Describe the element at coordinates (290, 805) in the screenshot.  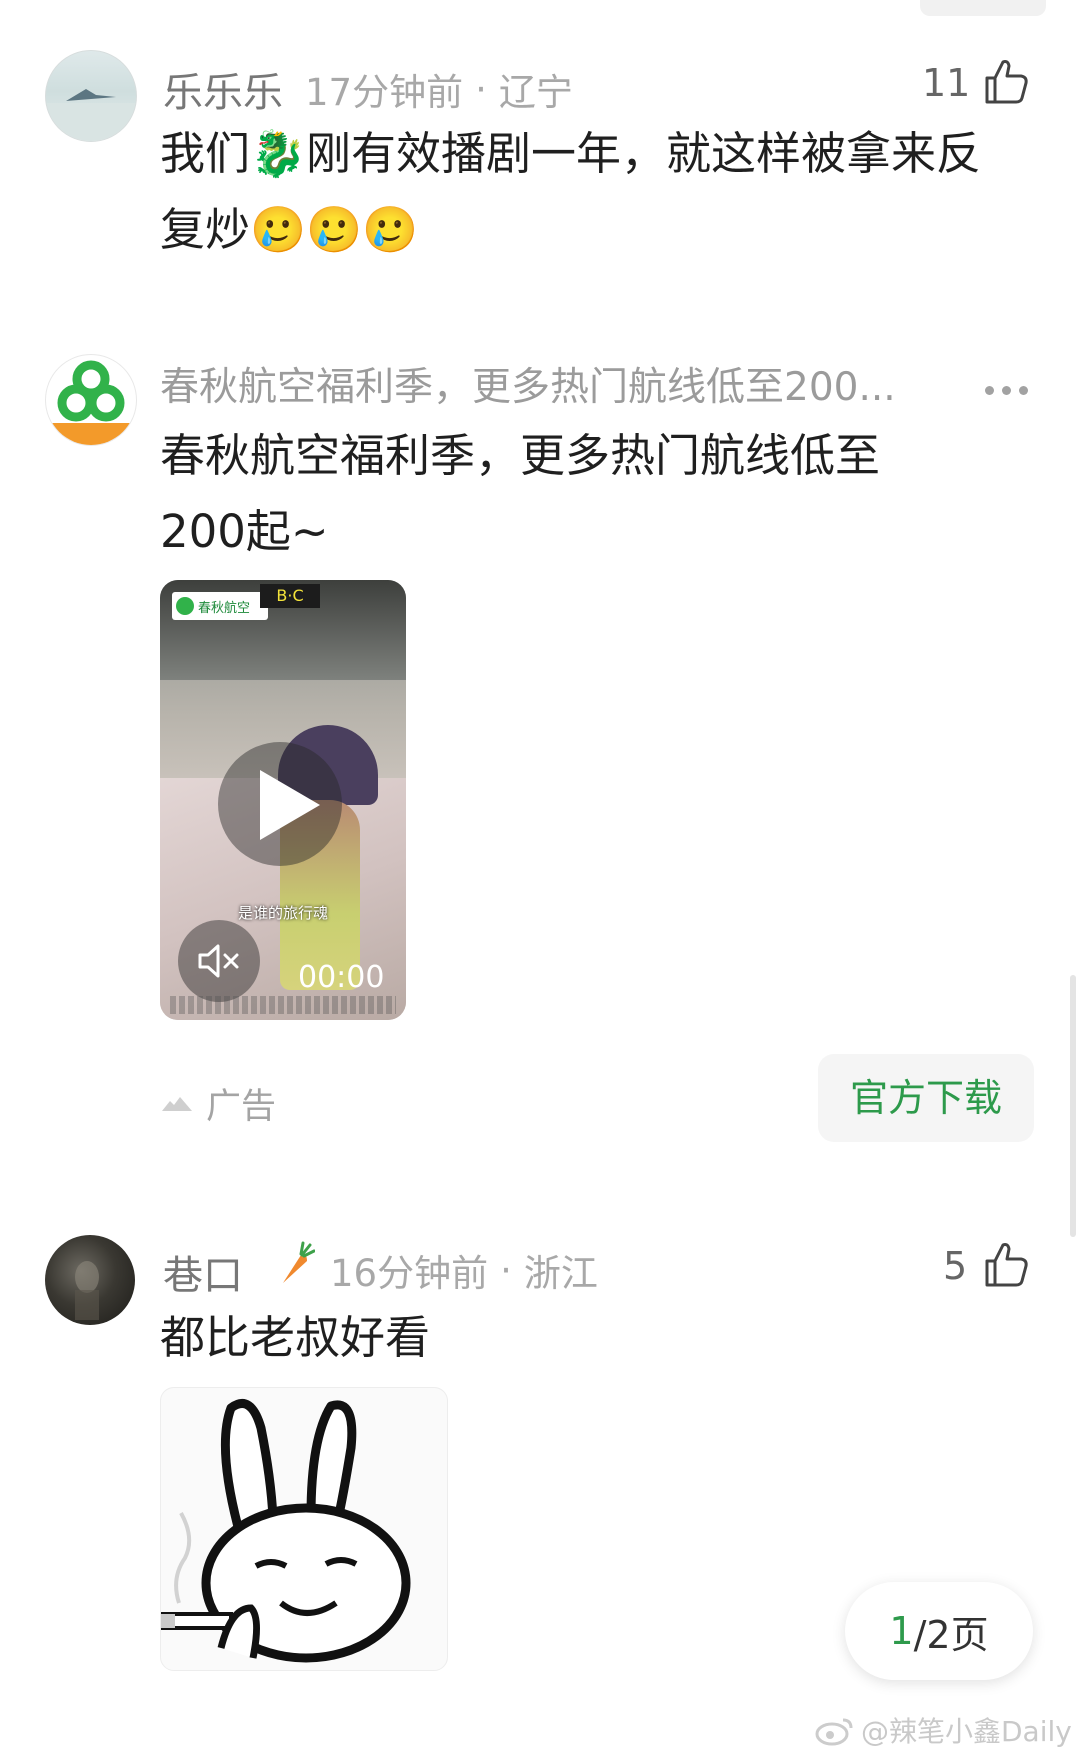
I see `play-icon` at that location.